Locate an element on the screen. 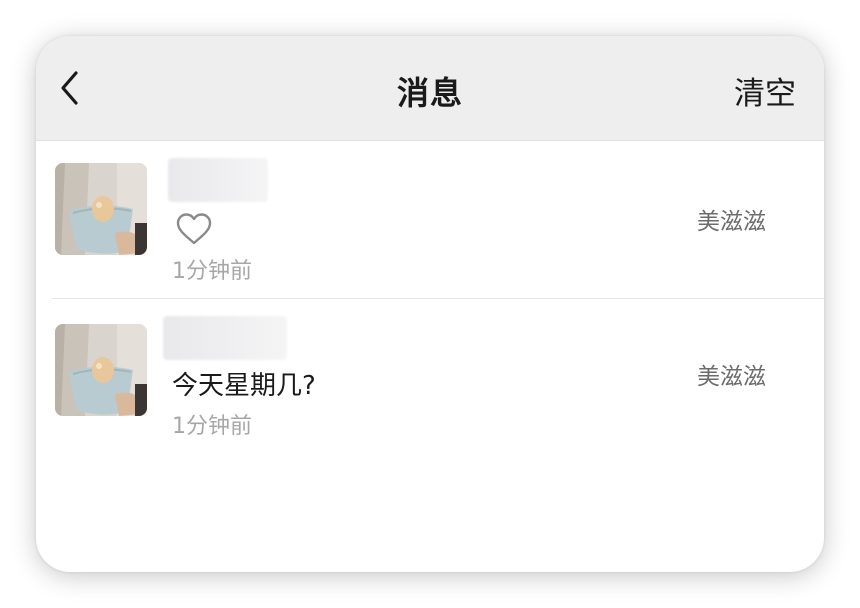 This screenshot has width=860, height=608. clear-button: 清空 is located at coordinates (765, 94).